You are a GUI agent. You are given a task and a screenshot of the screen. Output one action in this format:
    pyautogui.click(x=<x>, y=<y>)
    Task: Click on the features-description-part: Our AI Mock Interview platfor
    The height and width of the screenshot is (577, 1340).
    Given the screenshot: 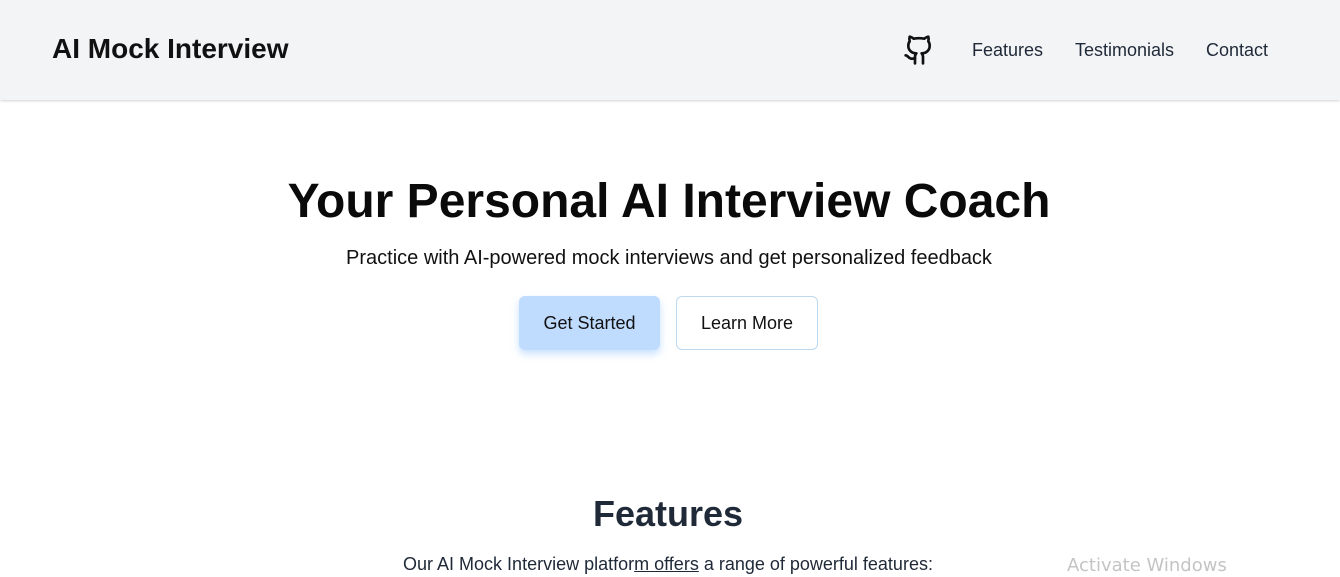 What is the action you would take?
    pyautogui.click(x=519, y=564)
    